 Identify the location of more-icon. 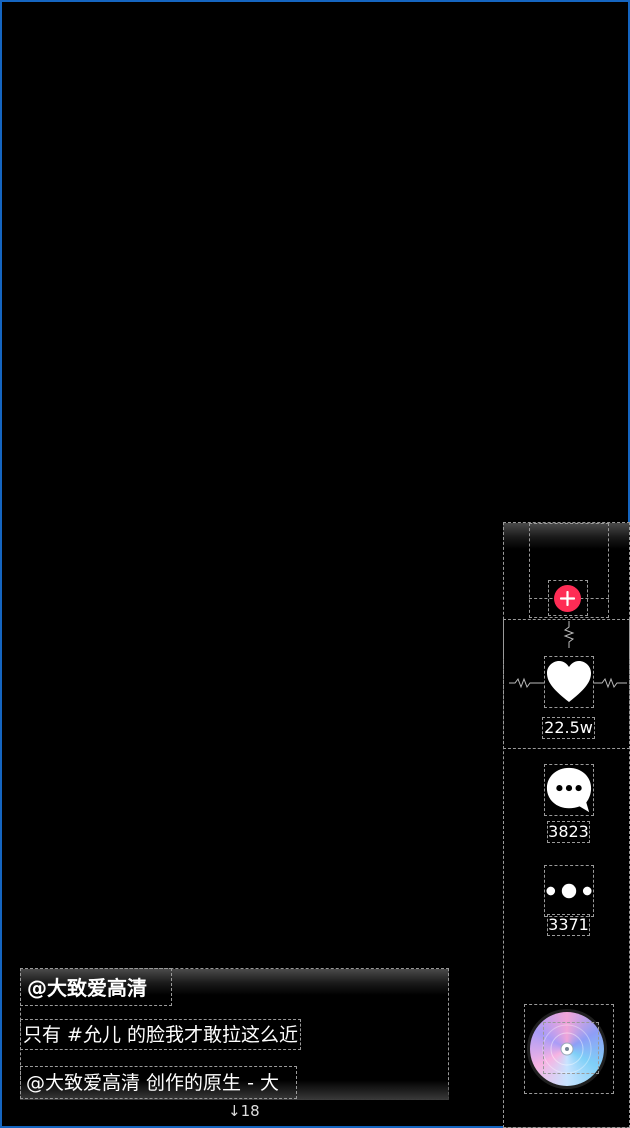
(569, 891).